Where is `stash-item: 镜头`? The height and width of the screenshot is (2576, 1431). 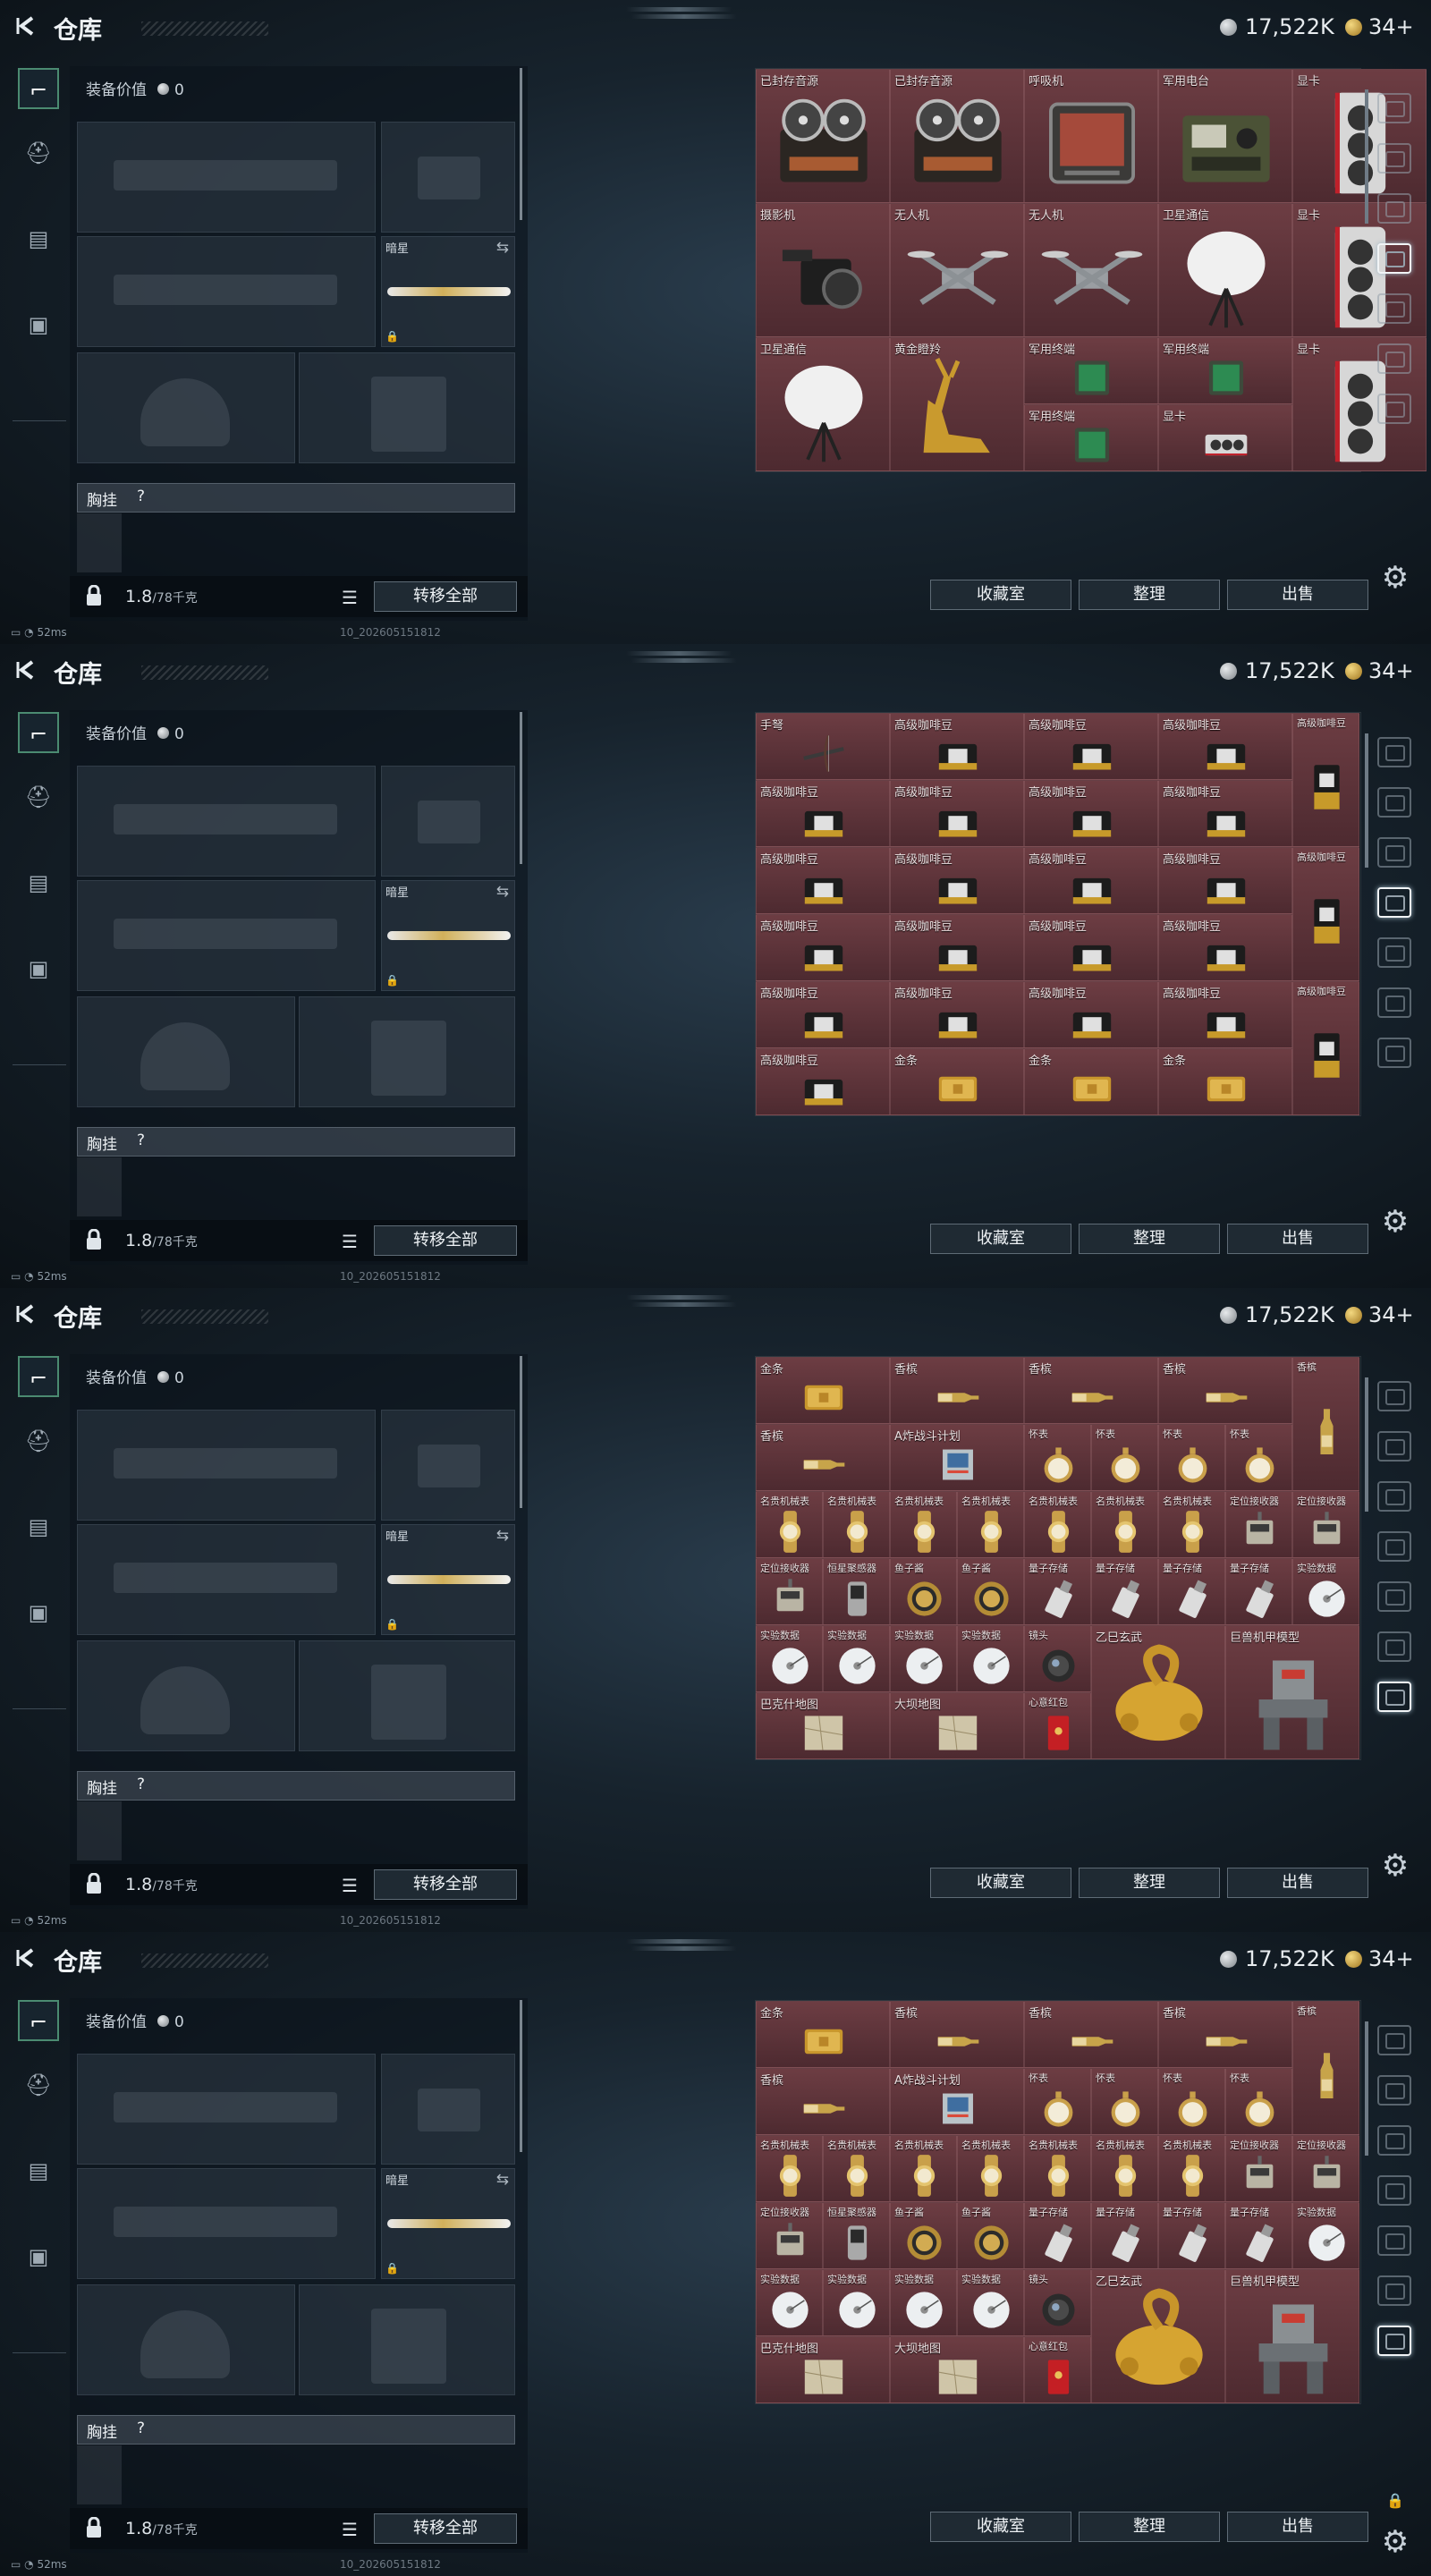
stash-item: 镜头 is located at coordinates (1057, 1658).